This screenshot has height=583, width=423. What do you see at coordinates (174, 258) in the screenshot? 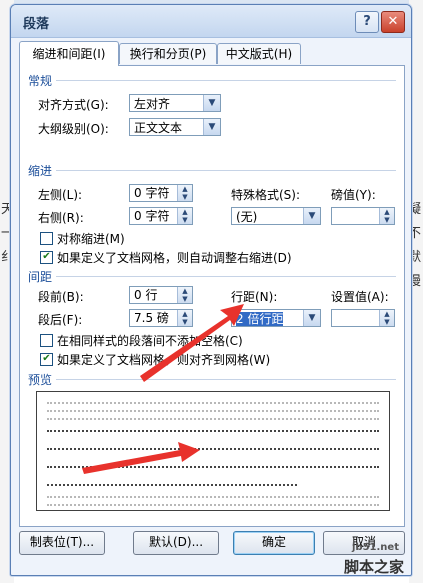
I see `auto-right-indent-label: 如果定义了文档网格，则自动调整右缩进(D)` at bounding box center [174, 258].